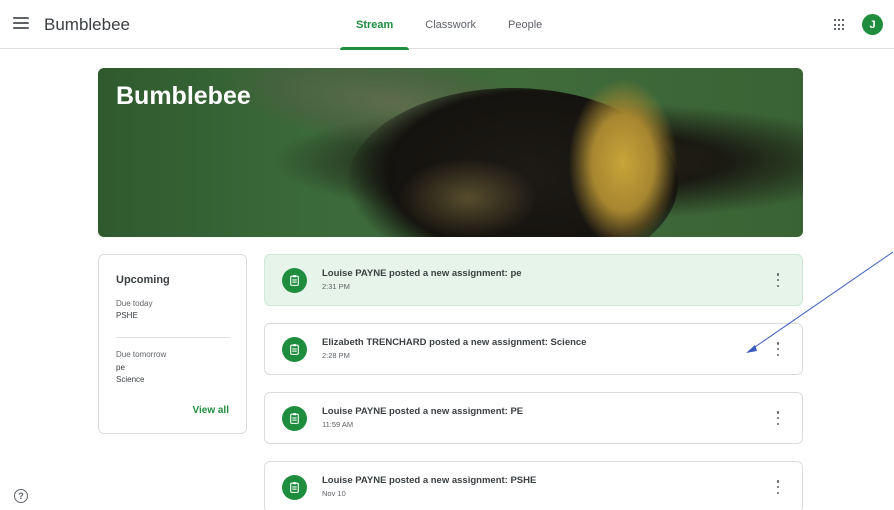  Describe the element at coordinates (623, 157) in the screenshot. I see `banner-image-stripe` at that location.